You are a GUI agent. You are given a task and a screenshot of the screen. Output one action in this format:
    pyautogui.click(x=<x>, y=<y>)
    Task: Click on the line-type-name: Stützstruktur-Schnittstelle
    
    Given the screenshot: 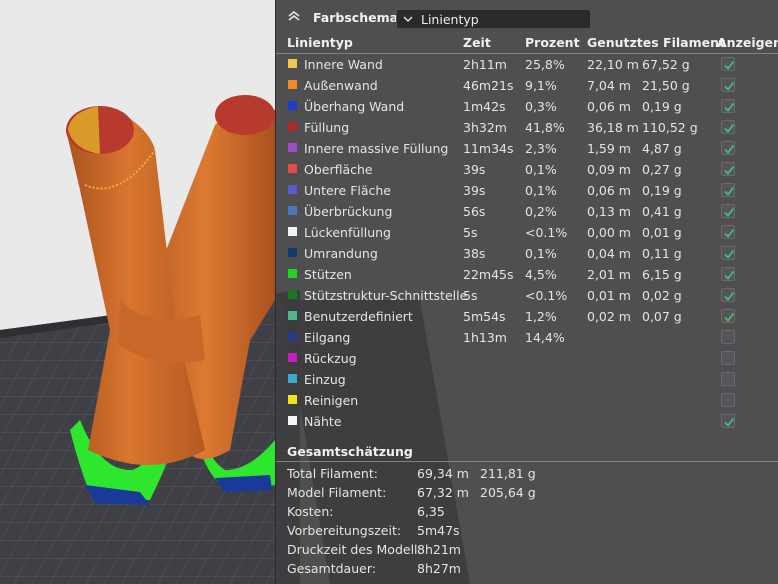 What is the action you would take?
    pyautogui.click(x=386, y=295)
    